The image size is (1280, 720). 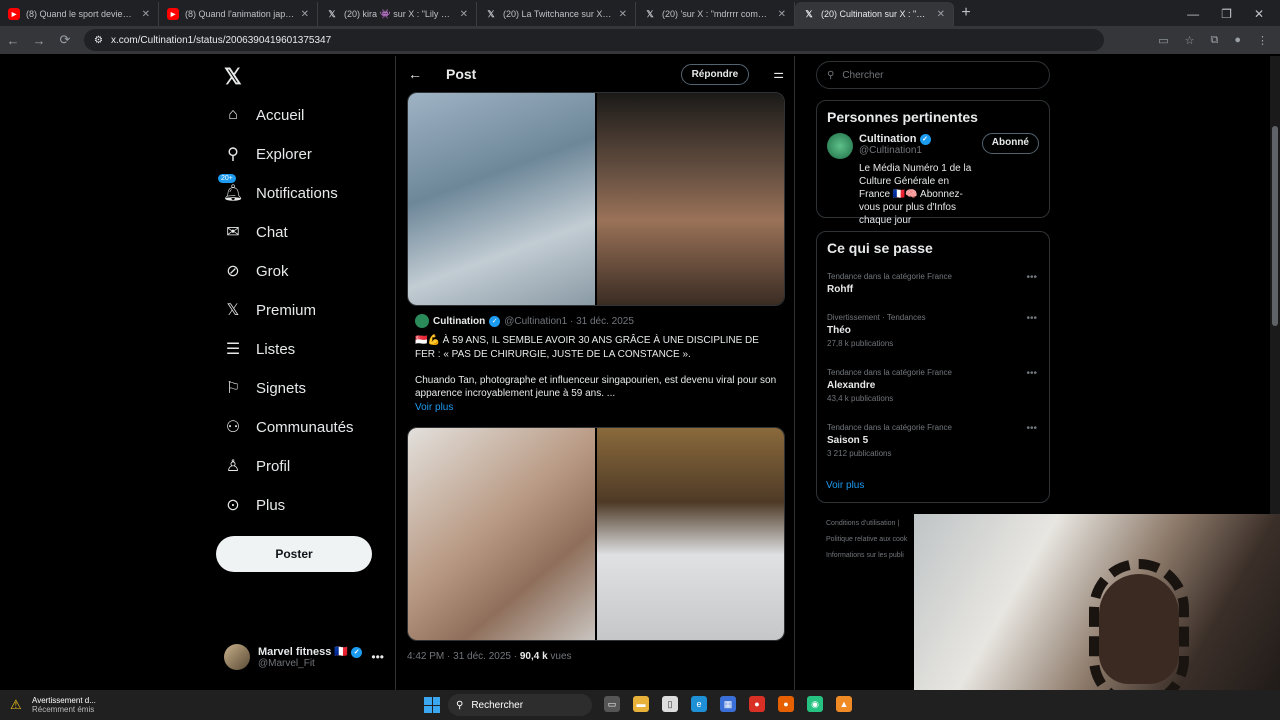 I want to click on post-button: Poster, so click(x=294, y=554).